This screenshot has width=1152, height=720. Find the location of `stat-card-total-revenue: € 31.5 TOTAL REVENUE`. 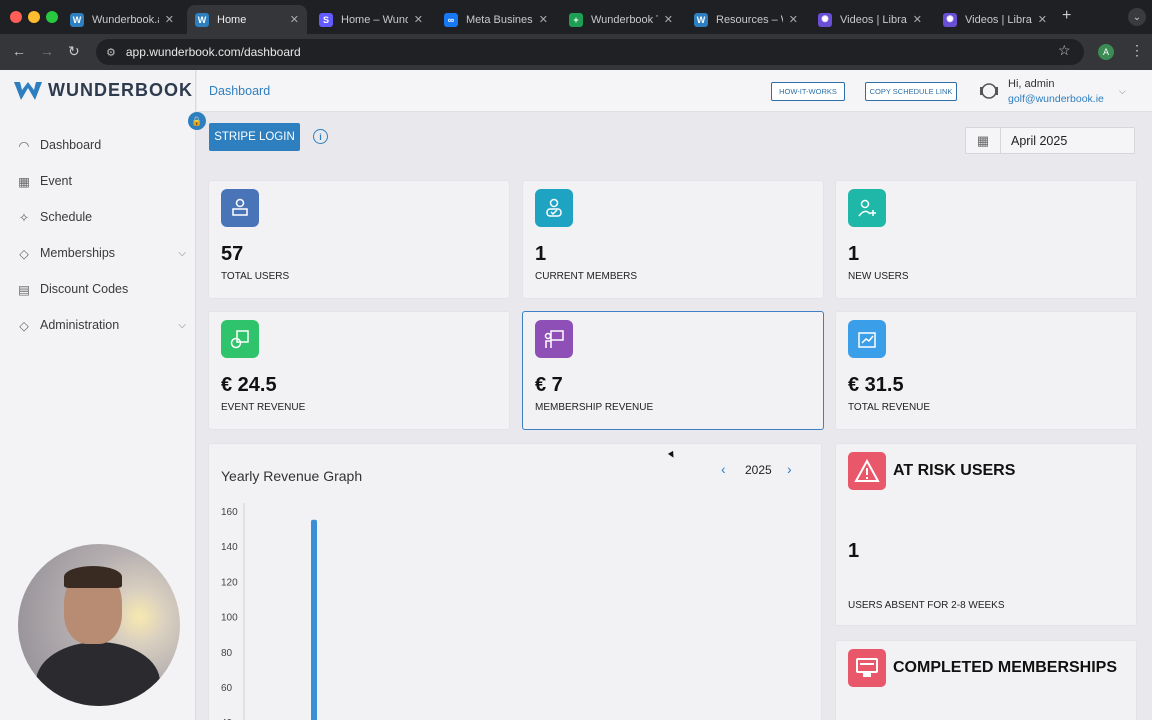

stat-card-total-revenue: € 31.5 TOTAL REVENUE is located at coordinates (986, 370).